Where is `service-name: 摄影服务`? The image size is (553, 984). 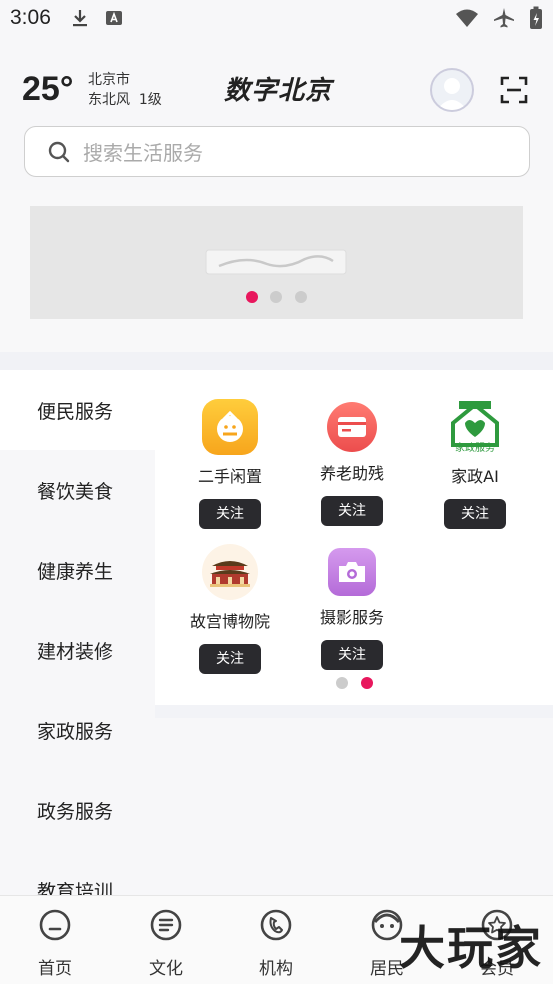
service-name: 摄影服务 is located at coordinates (351, 617).